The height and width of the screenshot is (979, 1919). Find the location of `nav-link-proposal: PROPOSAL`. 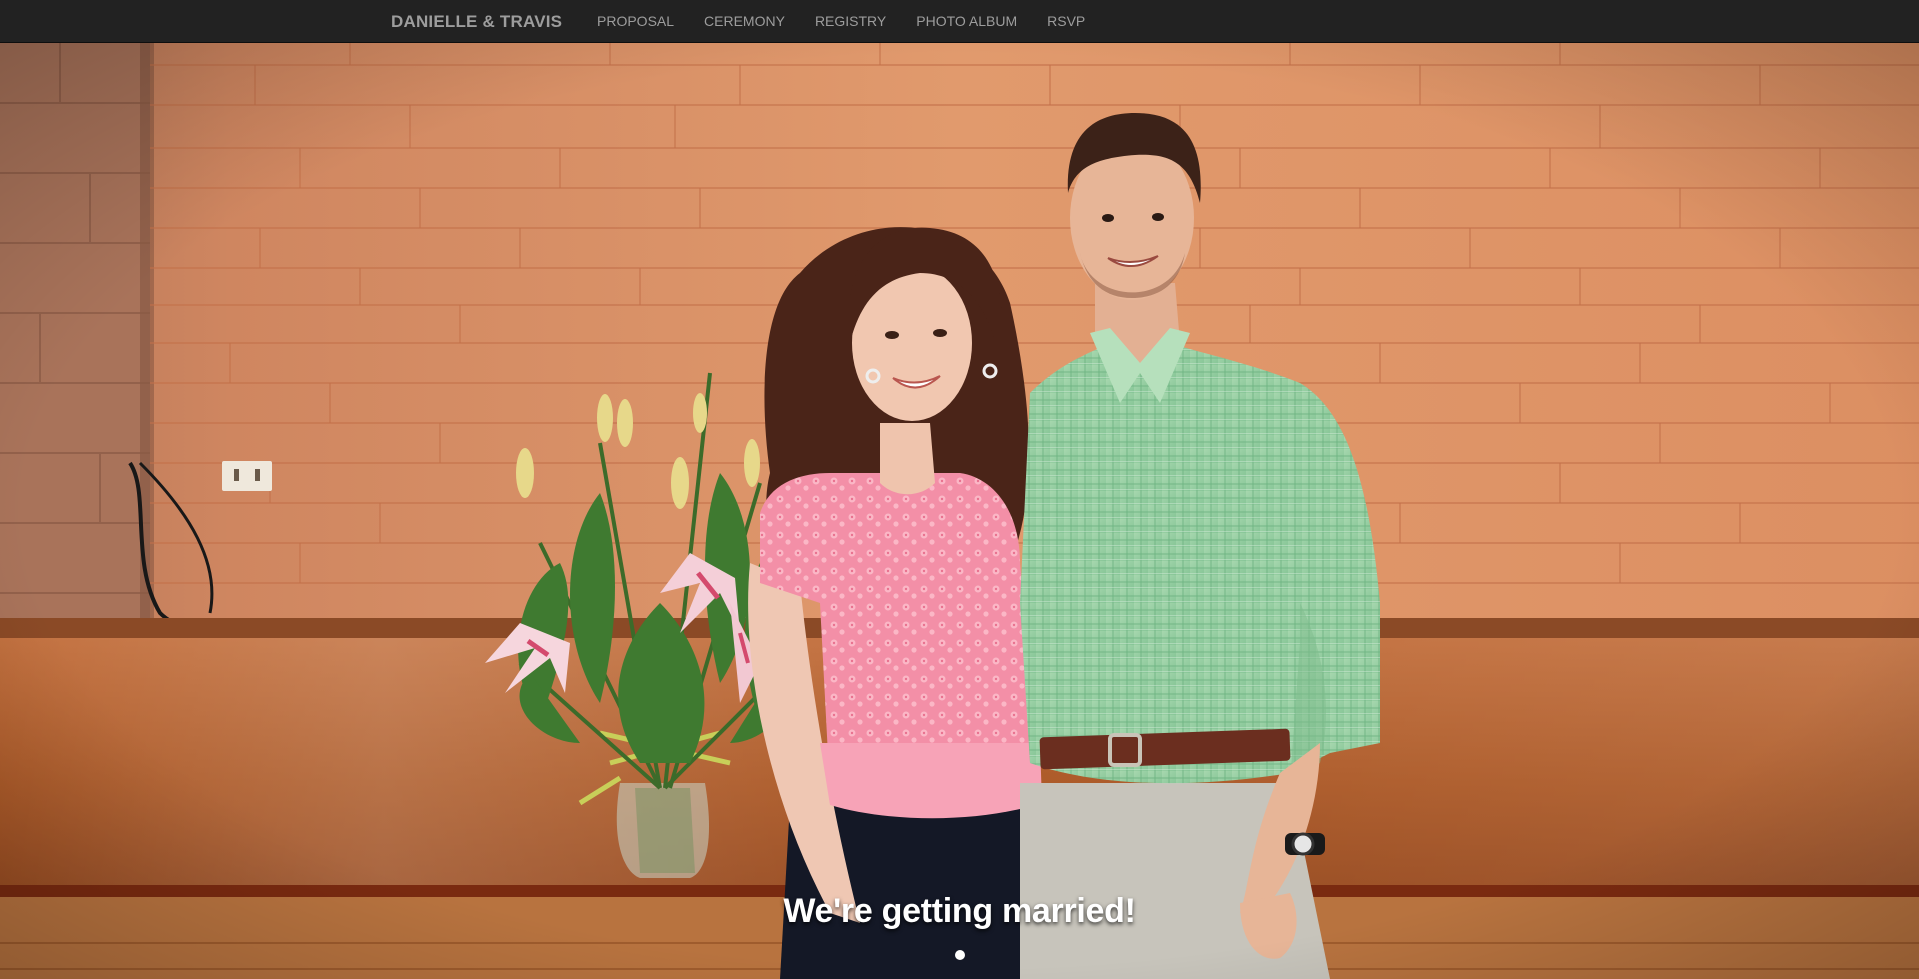

nav-link-proposal: PROPOSAL is located at coordinates (635, 21).